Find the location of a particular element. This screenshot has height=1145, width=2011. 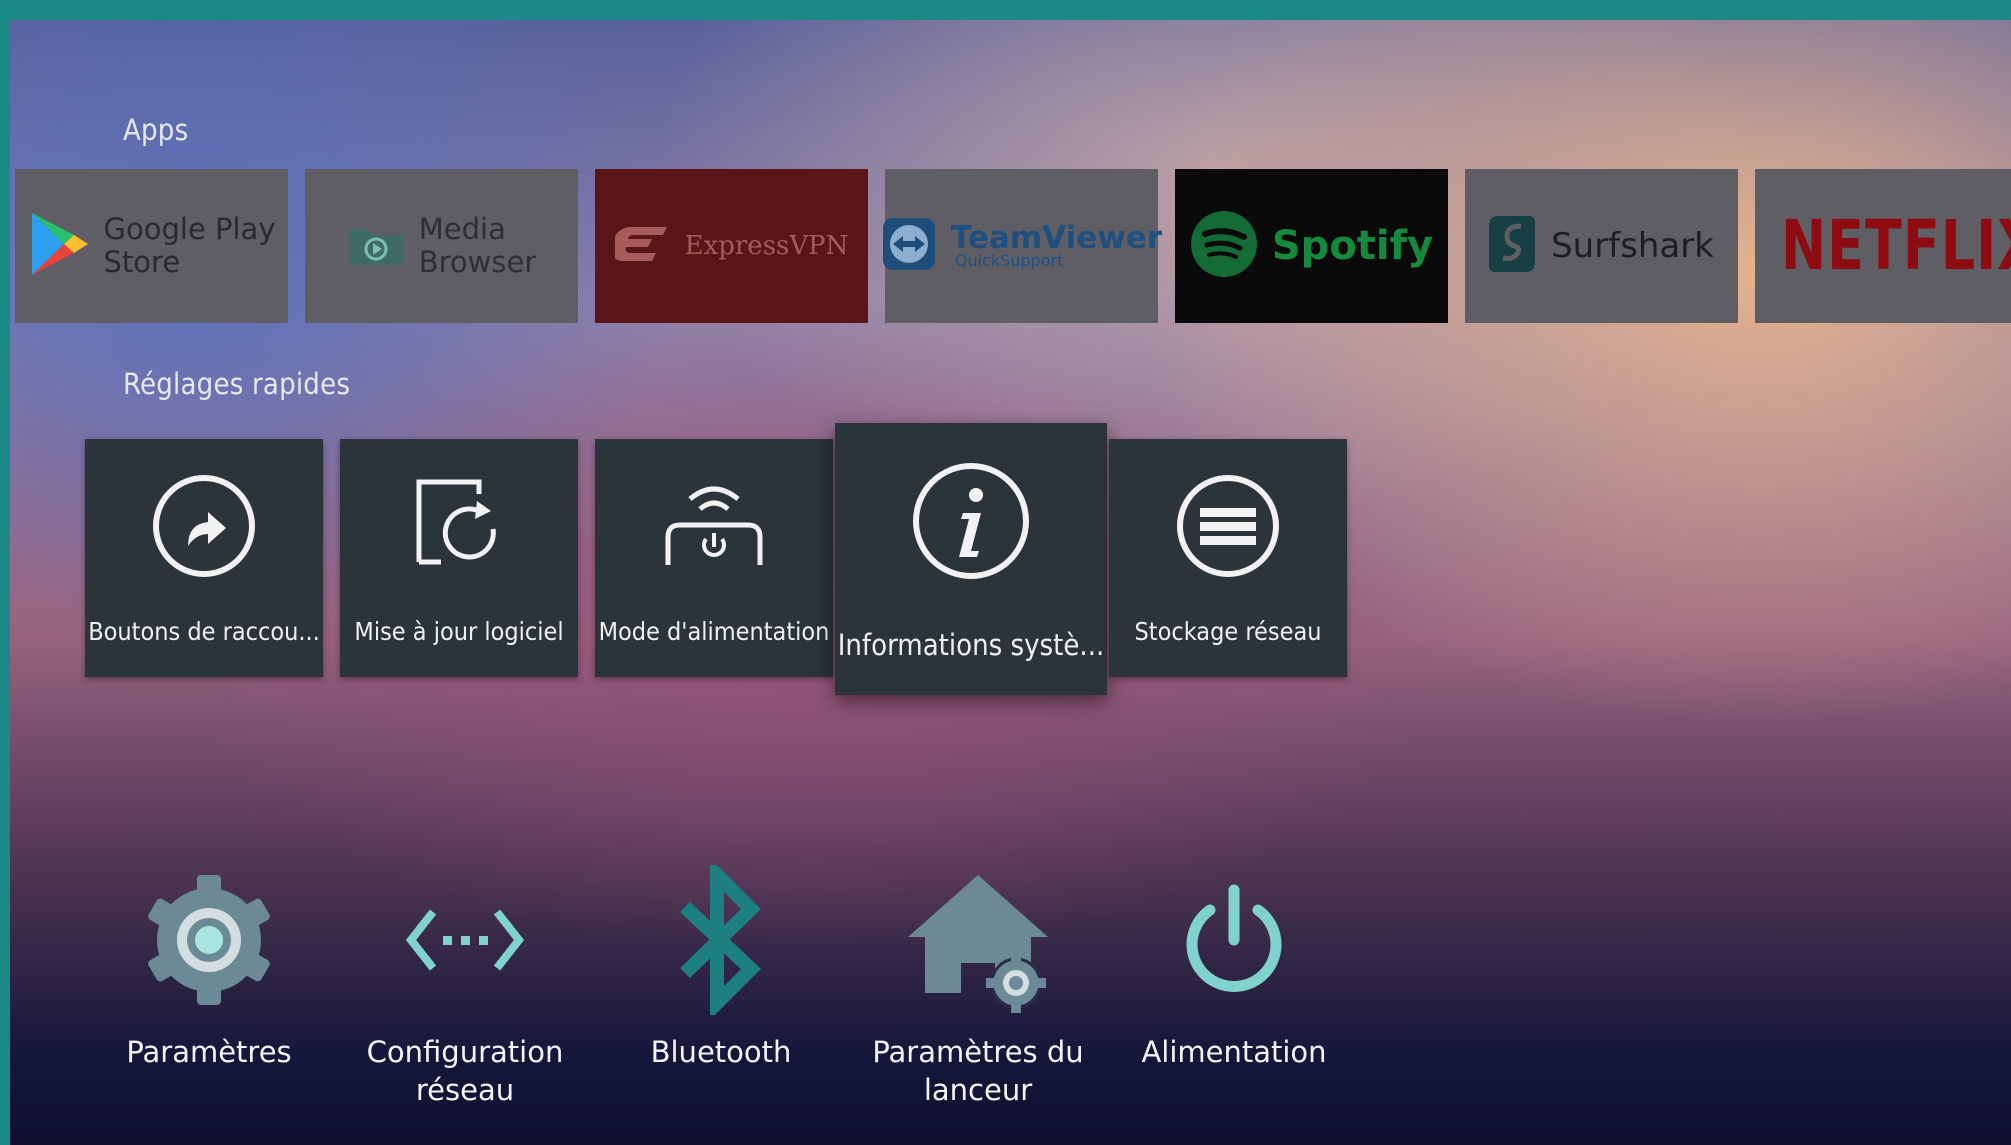

setting-label-line1: Configuration is located at coordinates (465, 1052).